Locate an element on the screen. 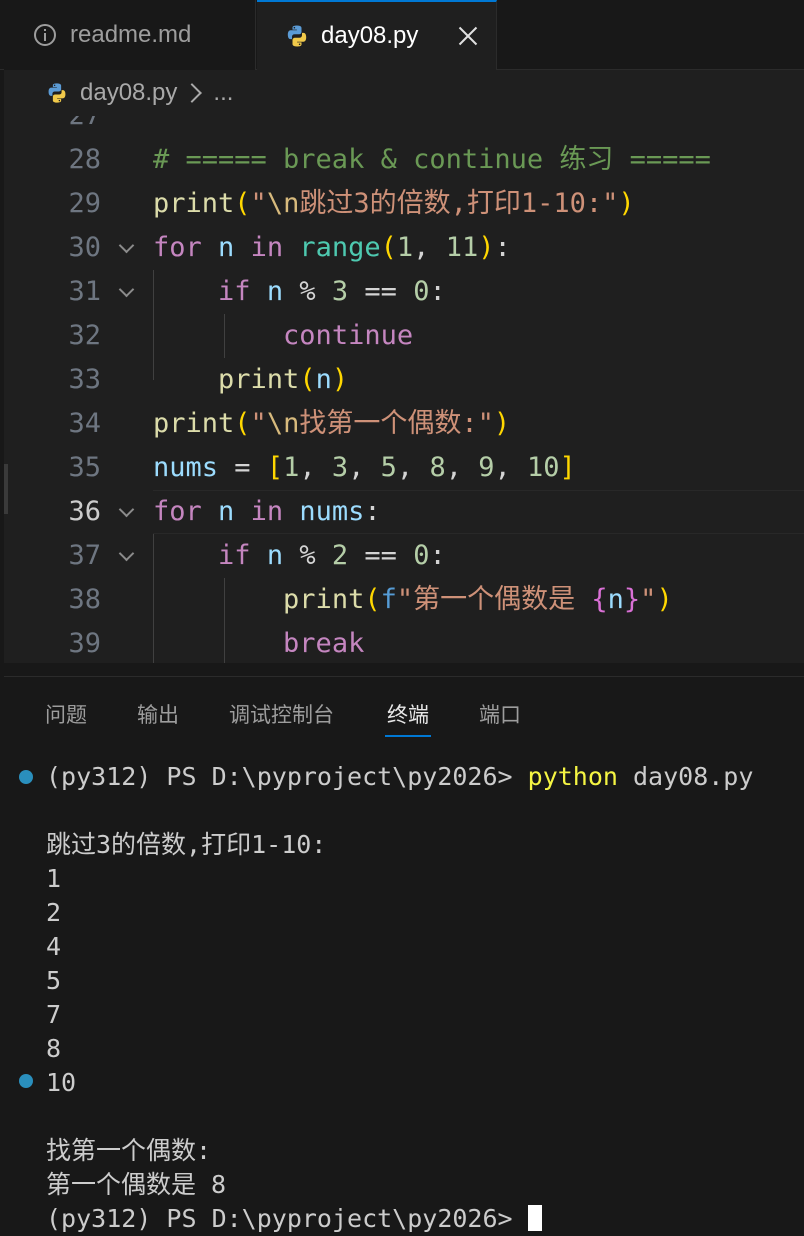 The width and height of the screenshot is (804, 1236). code-line: 37 if n % 2 == 0: is located at coordinates (404, 556).